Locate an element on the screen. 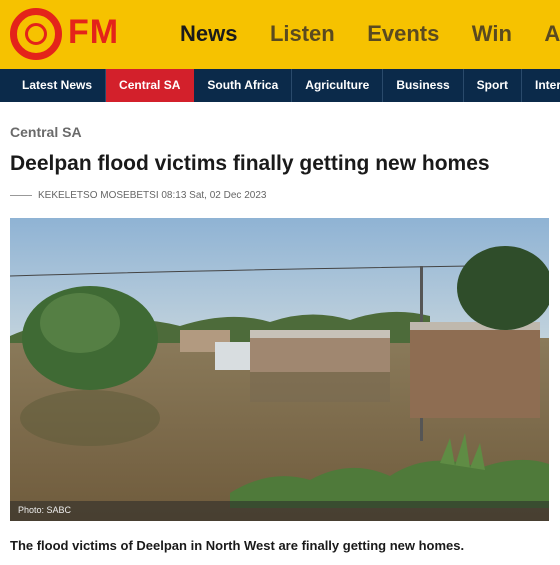 This screenshot has width=560, height=565. sub-nav-latest-news: Latest News is located at coordinates (53, 85).